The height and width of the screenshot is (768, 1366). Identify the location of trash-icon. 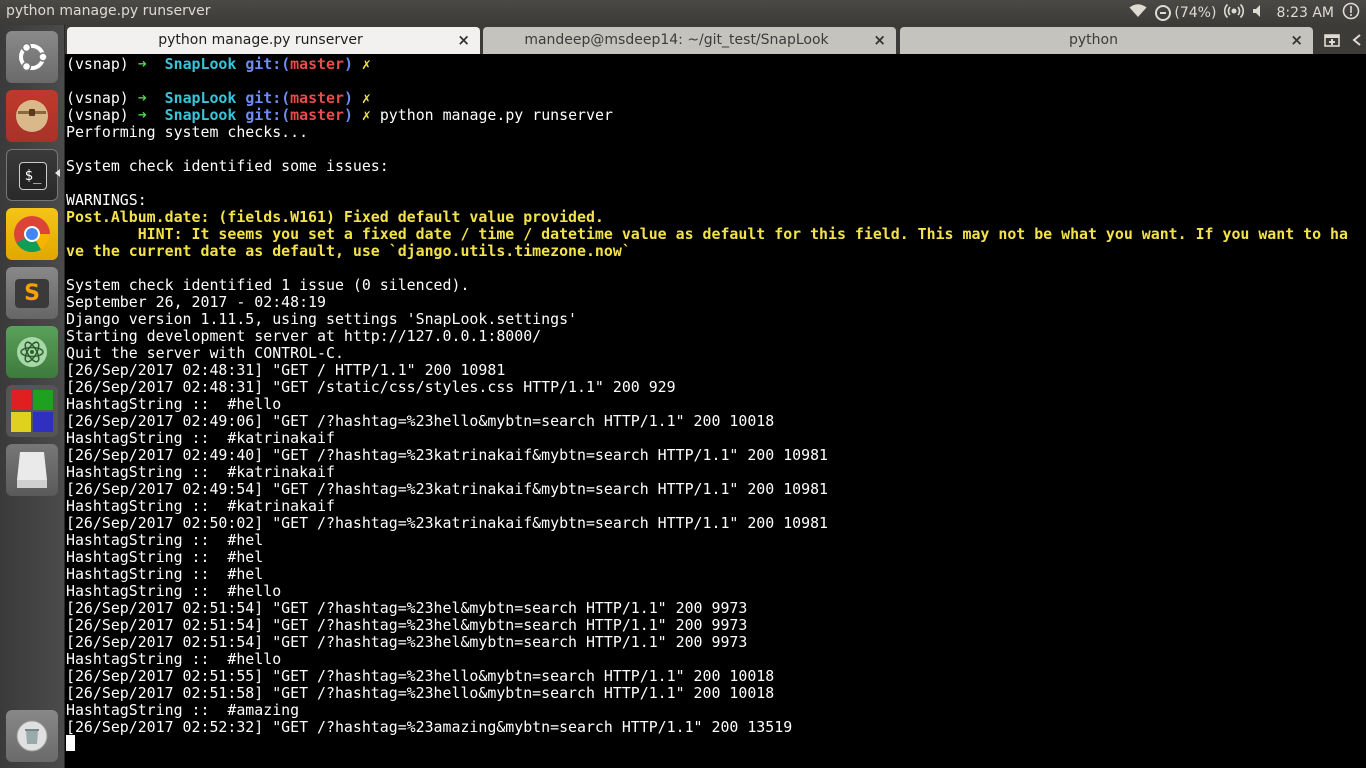
(32, 736).